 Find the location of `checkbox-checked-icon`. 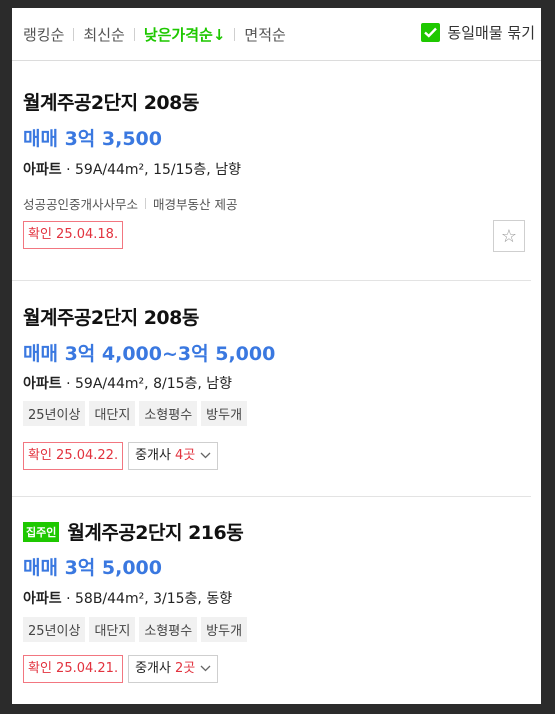

checkbox-checked-icon is located at coordinates (431, 32).